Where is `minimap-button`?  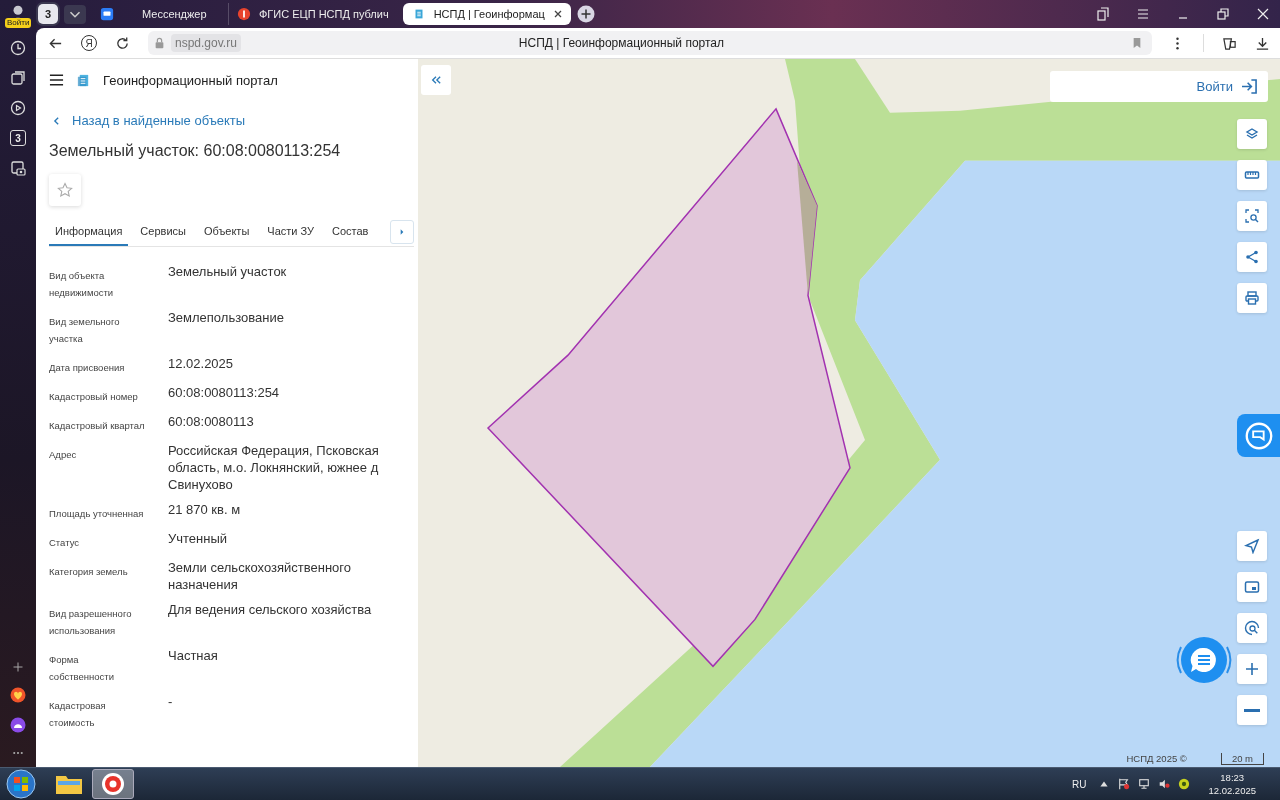 minimap-button is located at coordinates (1252, 587).